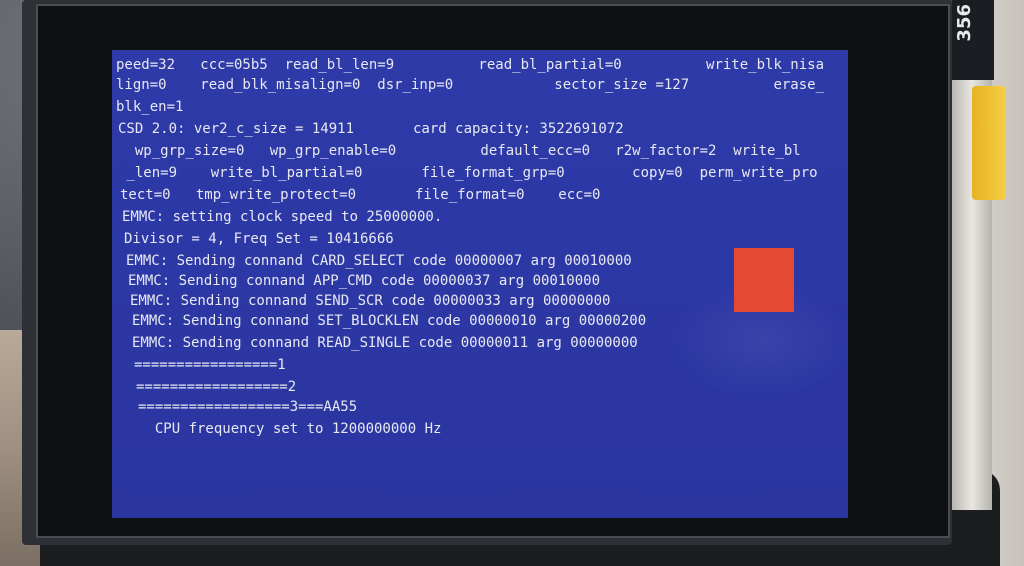 This screenshot has height=566, width=1024. I want to click on console-line: ==================2, so click(216, 387).